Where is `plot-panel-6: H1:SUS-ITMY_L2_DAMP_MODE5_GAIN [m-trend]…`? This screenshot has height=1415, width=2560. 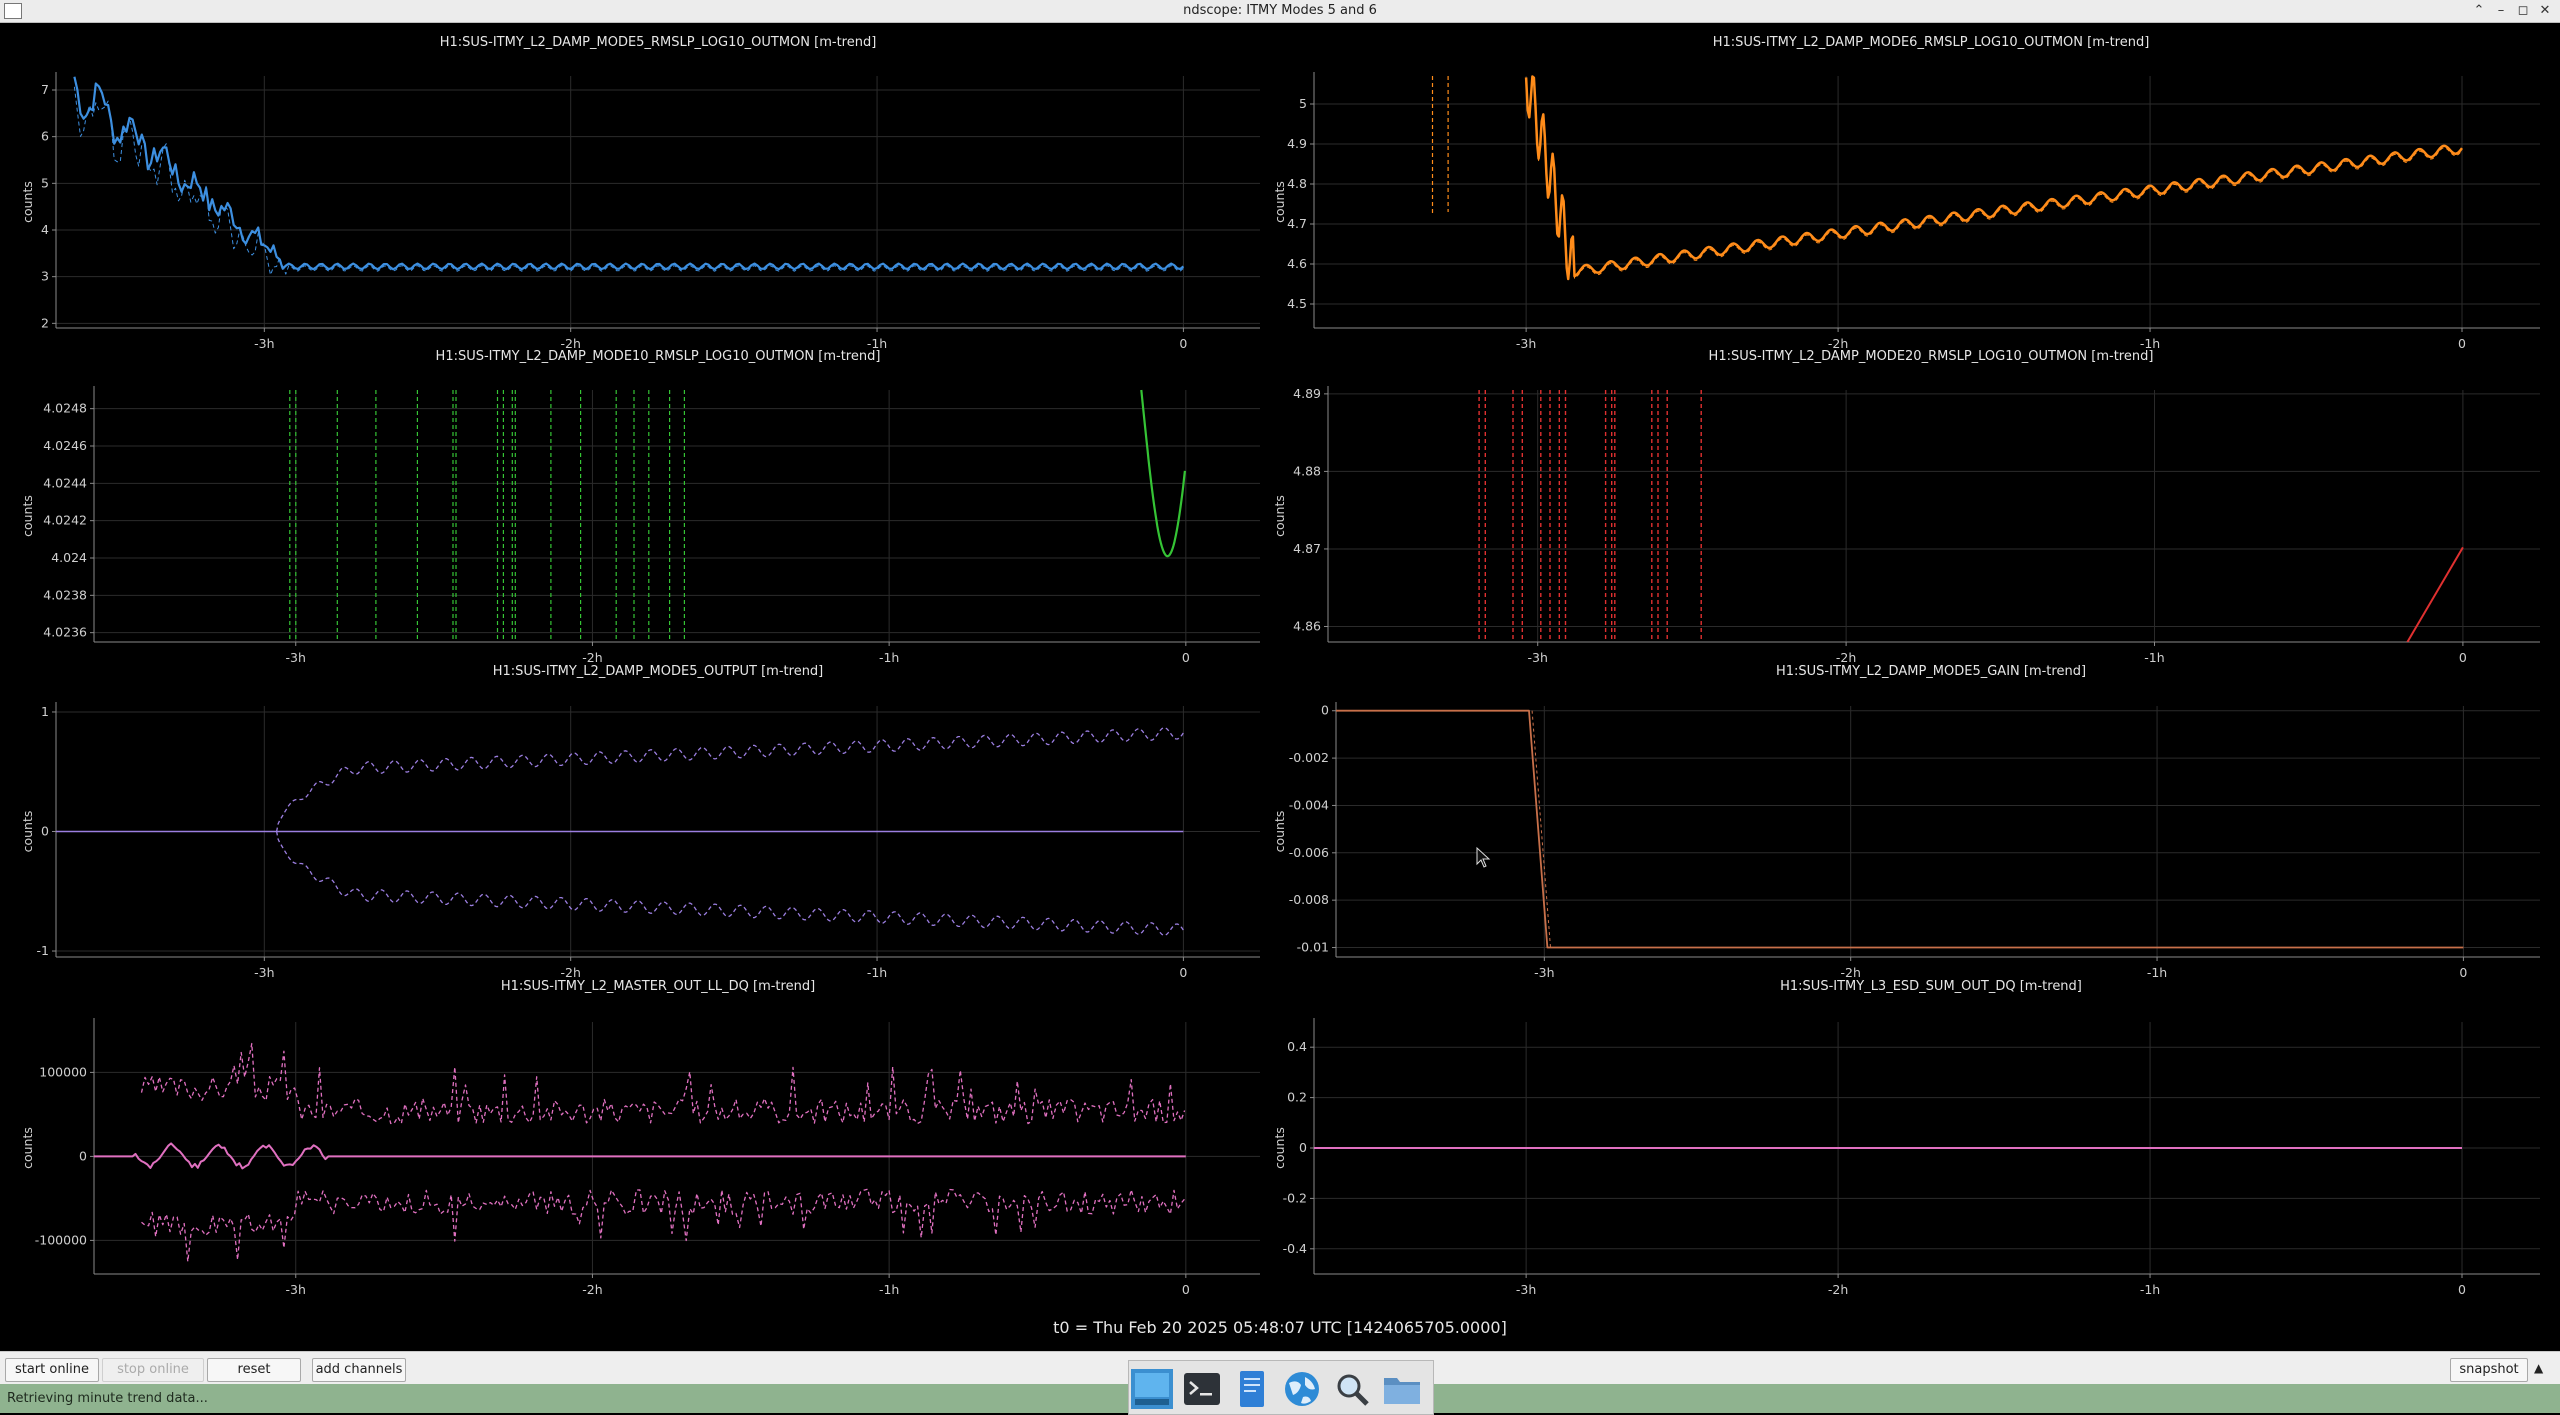 plot-panel-6: H1:SUS-ITMY_L2_DAMP_MODE5_GAIN [m-trend]… is located at coordinates (1906, 822).